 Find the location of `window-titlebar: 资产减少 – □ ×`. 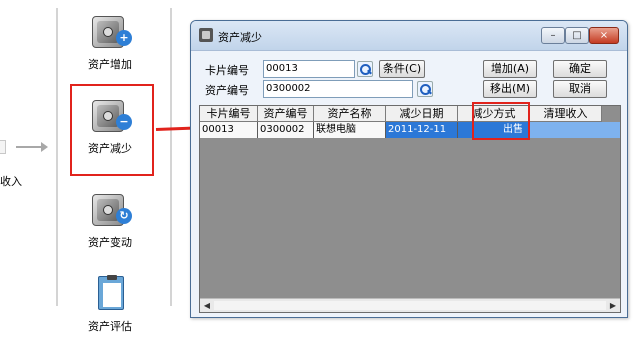

window-titlebar: 资产减少 – □ × is located at coordinates (409, 36).